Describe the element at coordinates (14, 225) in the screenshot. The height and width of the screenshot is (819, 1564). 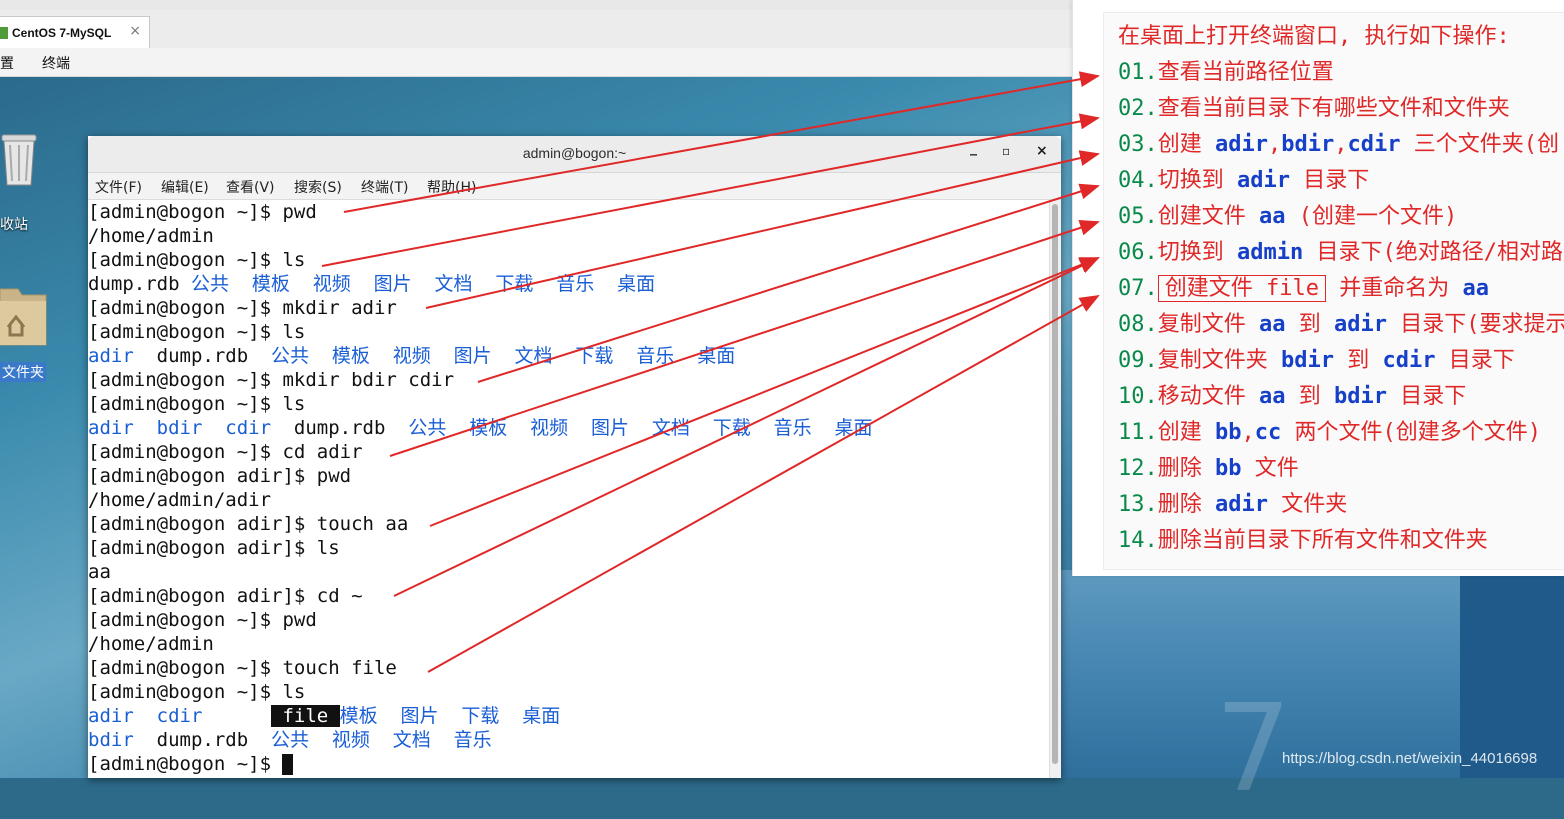
I see `trash-label: 收站` at that location.